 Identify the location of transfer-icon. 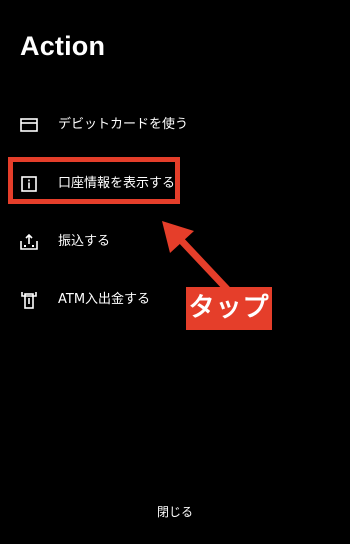
(29, 242).